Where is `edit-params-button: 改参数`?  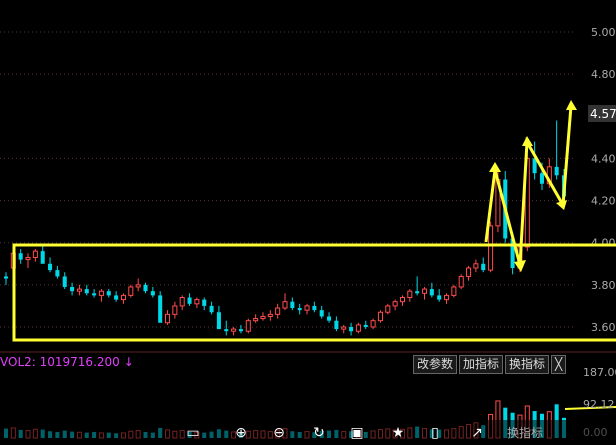 edit-params-button: 改参数 is located at coordinates (435, 364).